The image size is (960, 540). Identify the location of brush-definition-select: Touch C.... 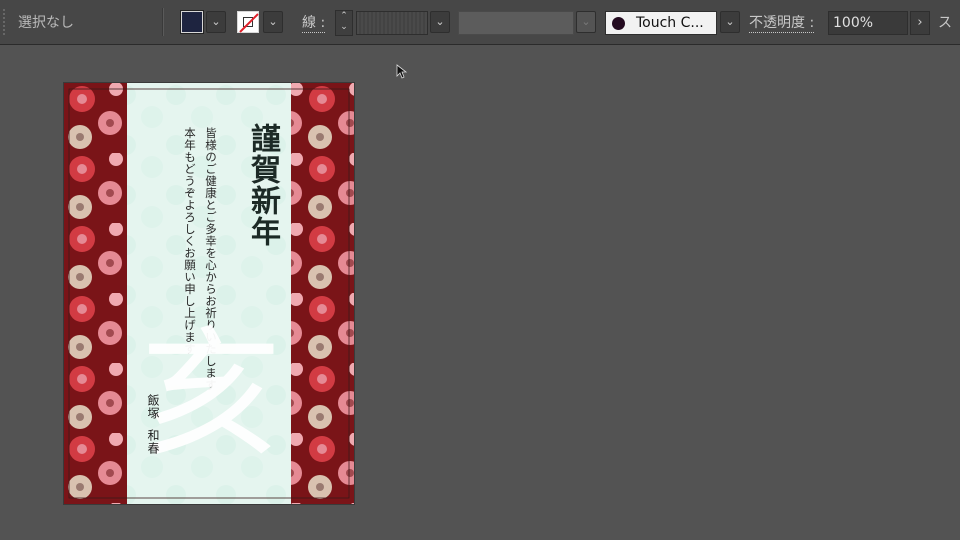
(661, 23).